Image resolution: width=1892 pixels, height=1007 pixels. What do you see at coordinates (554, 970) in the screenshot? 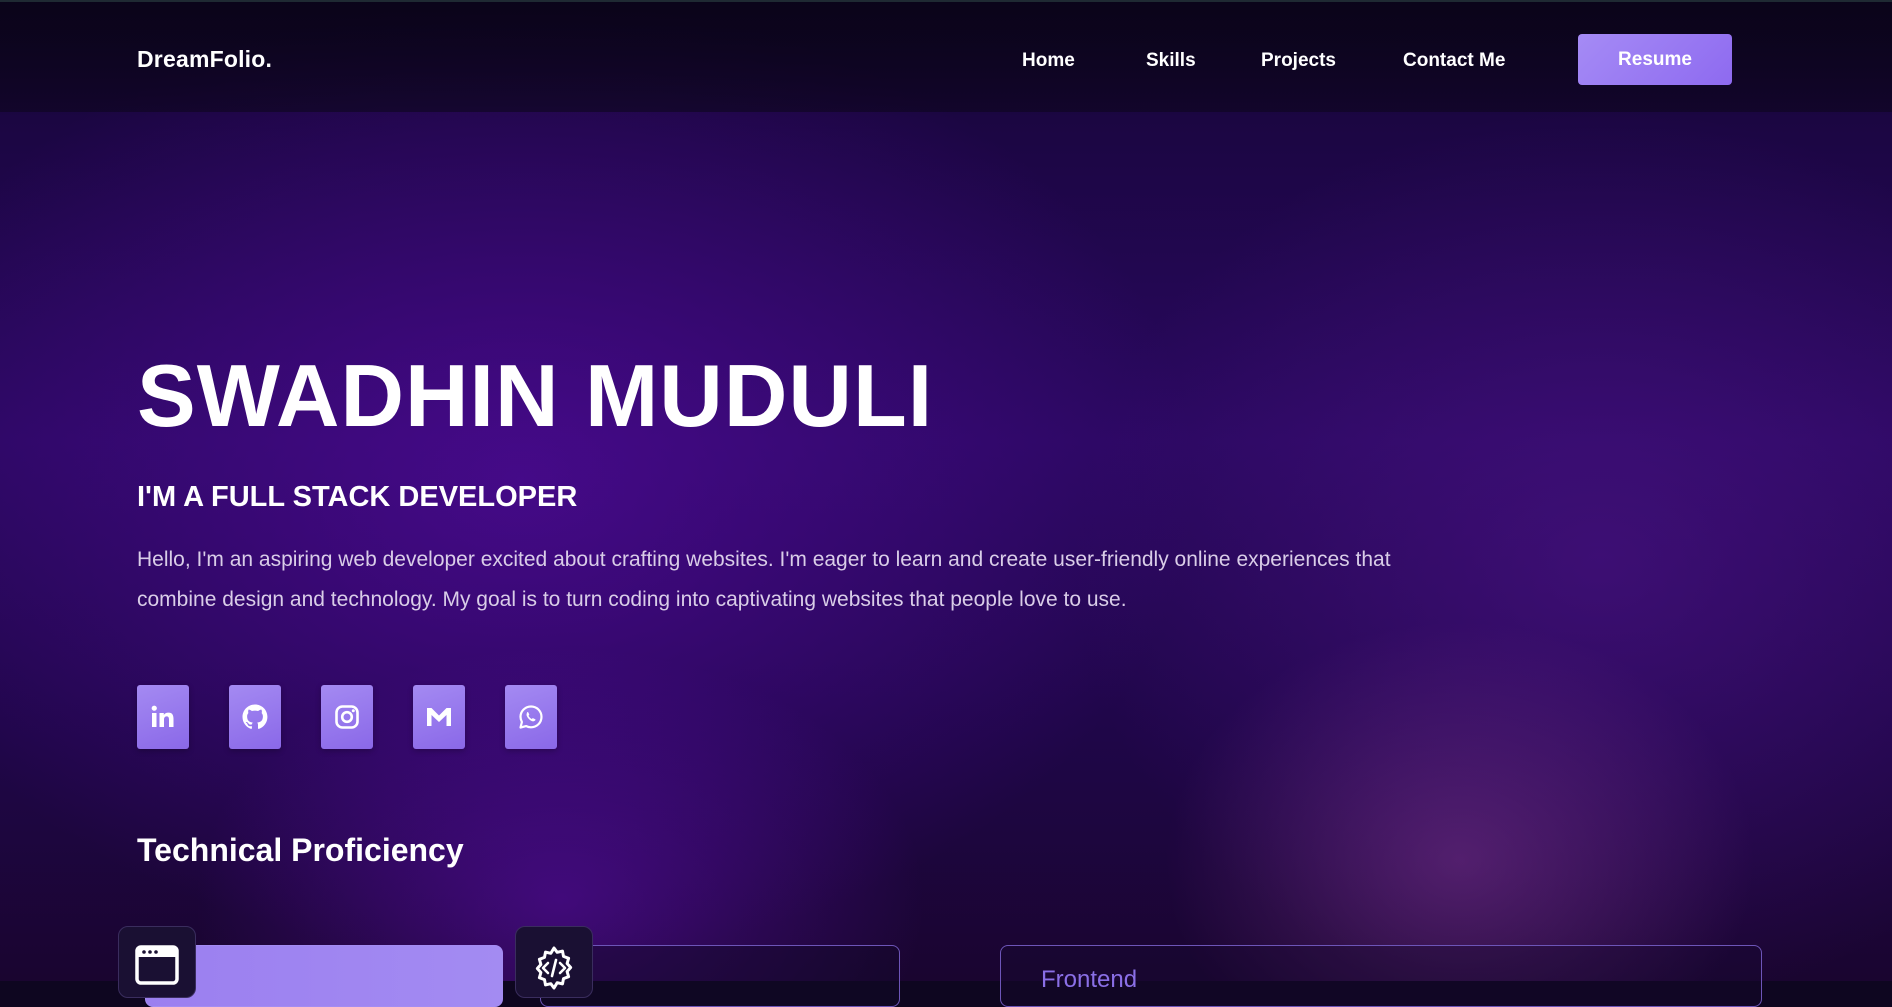
I see `code-gear-icon` at bounding box center [554, 970].